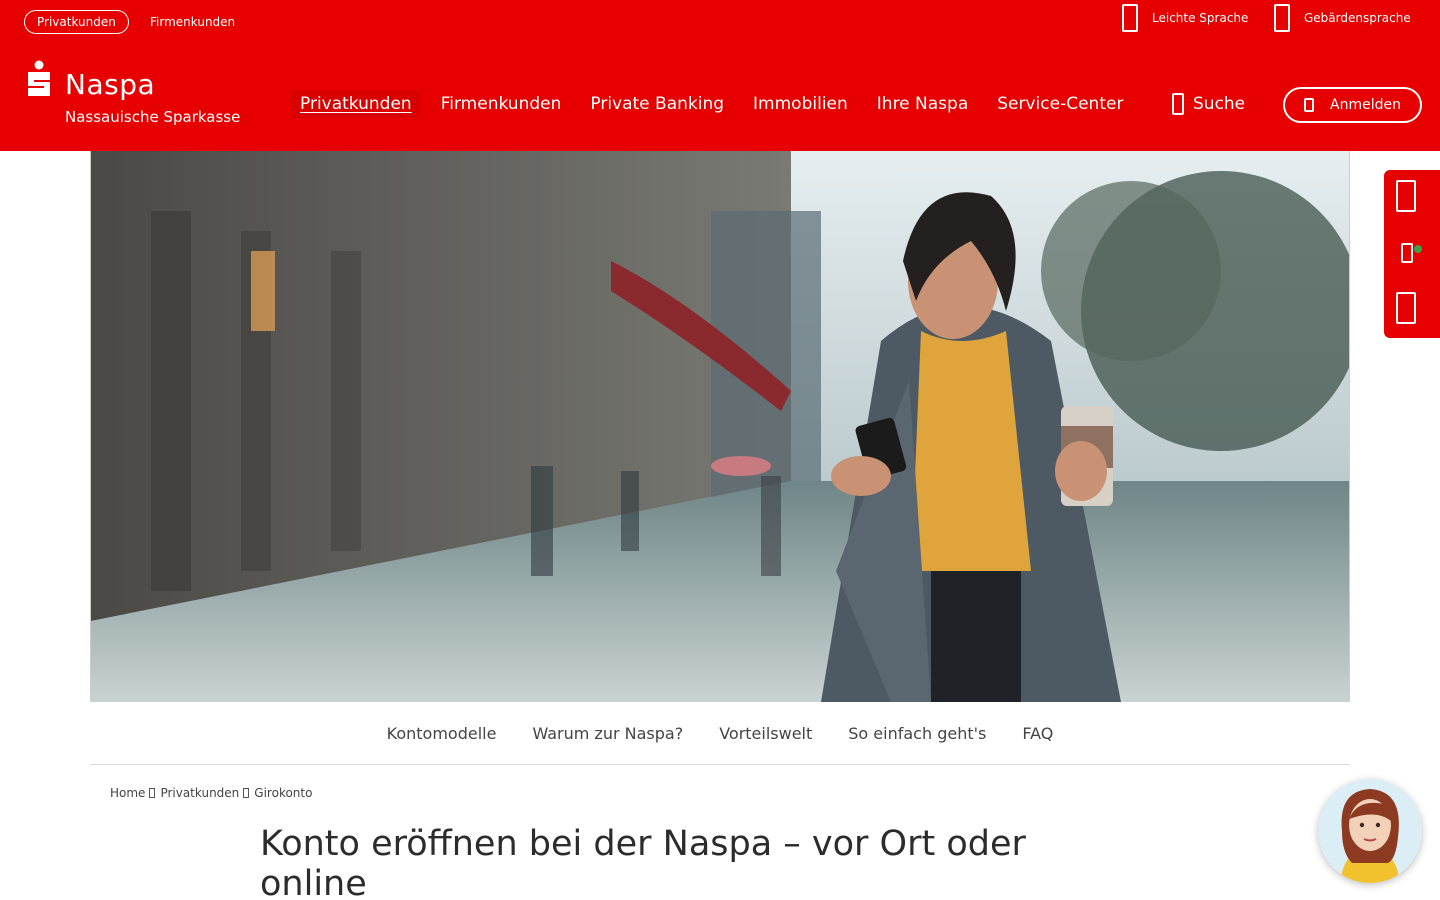  Describe the element at coordinates (1406, 196) in the screenshot. I see `phone-icon` at that location.